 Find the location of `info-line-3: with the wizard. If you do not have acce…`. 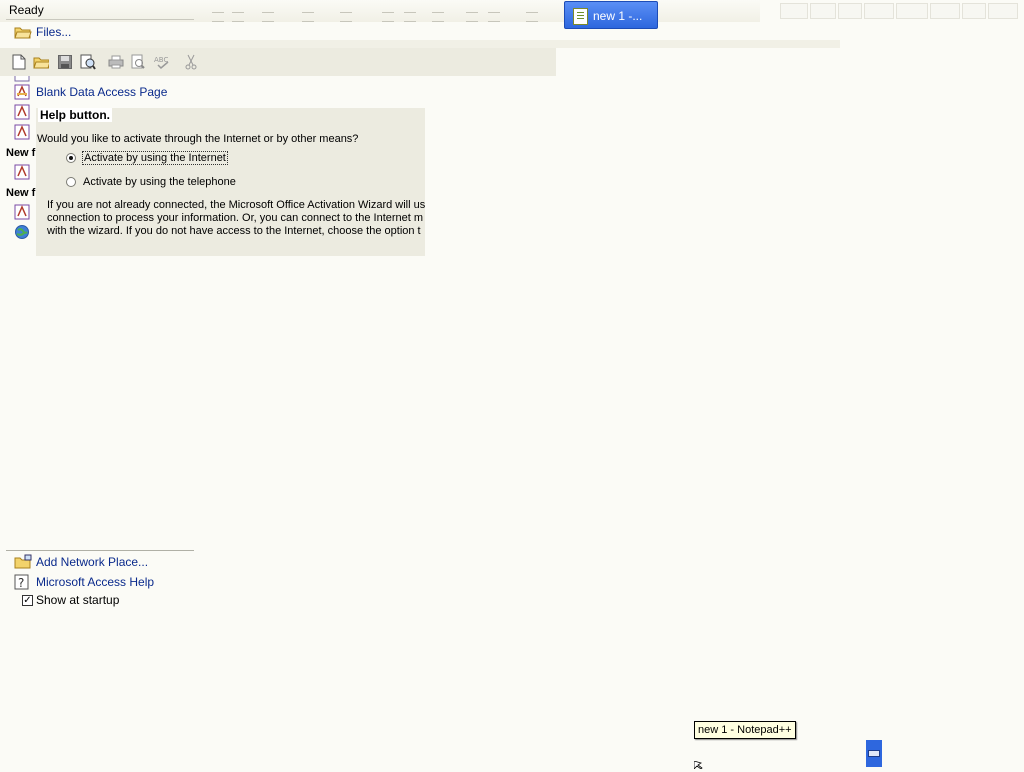

info-line-3: with the wizard. If you do not have acce… is located at coordinates (234, 231).